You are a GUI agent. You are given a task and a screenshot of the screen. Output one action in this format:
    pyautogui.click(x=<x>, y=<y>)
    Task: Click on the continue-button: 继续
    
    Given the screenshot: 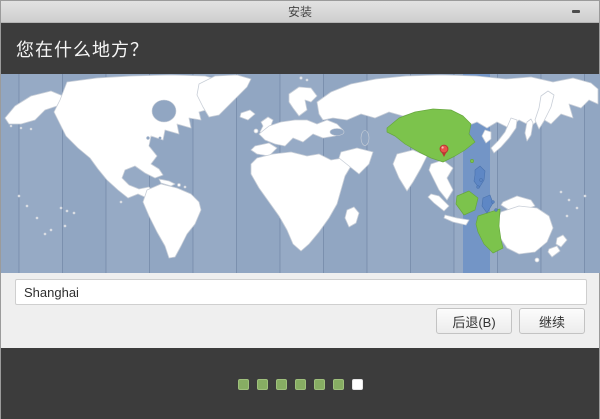 What is the action you would take?
    pyautogui.click(x=552, y=321)
    